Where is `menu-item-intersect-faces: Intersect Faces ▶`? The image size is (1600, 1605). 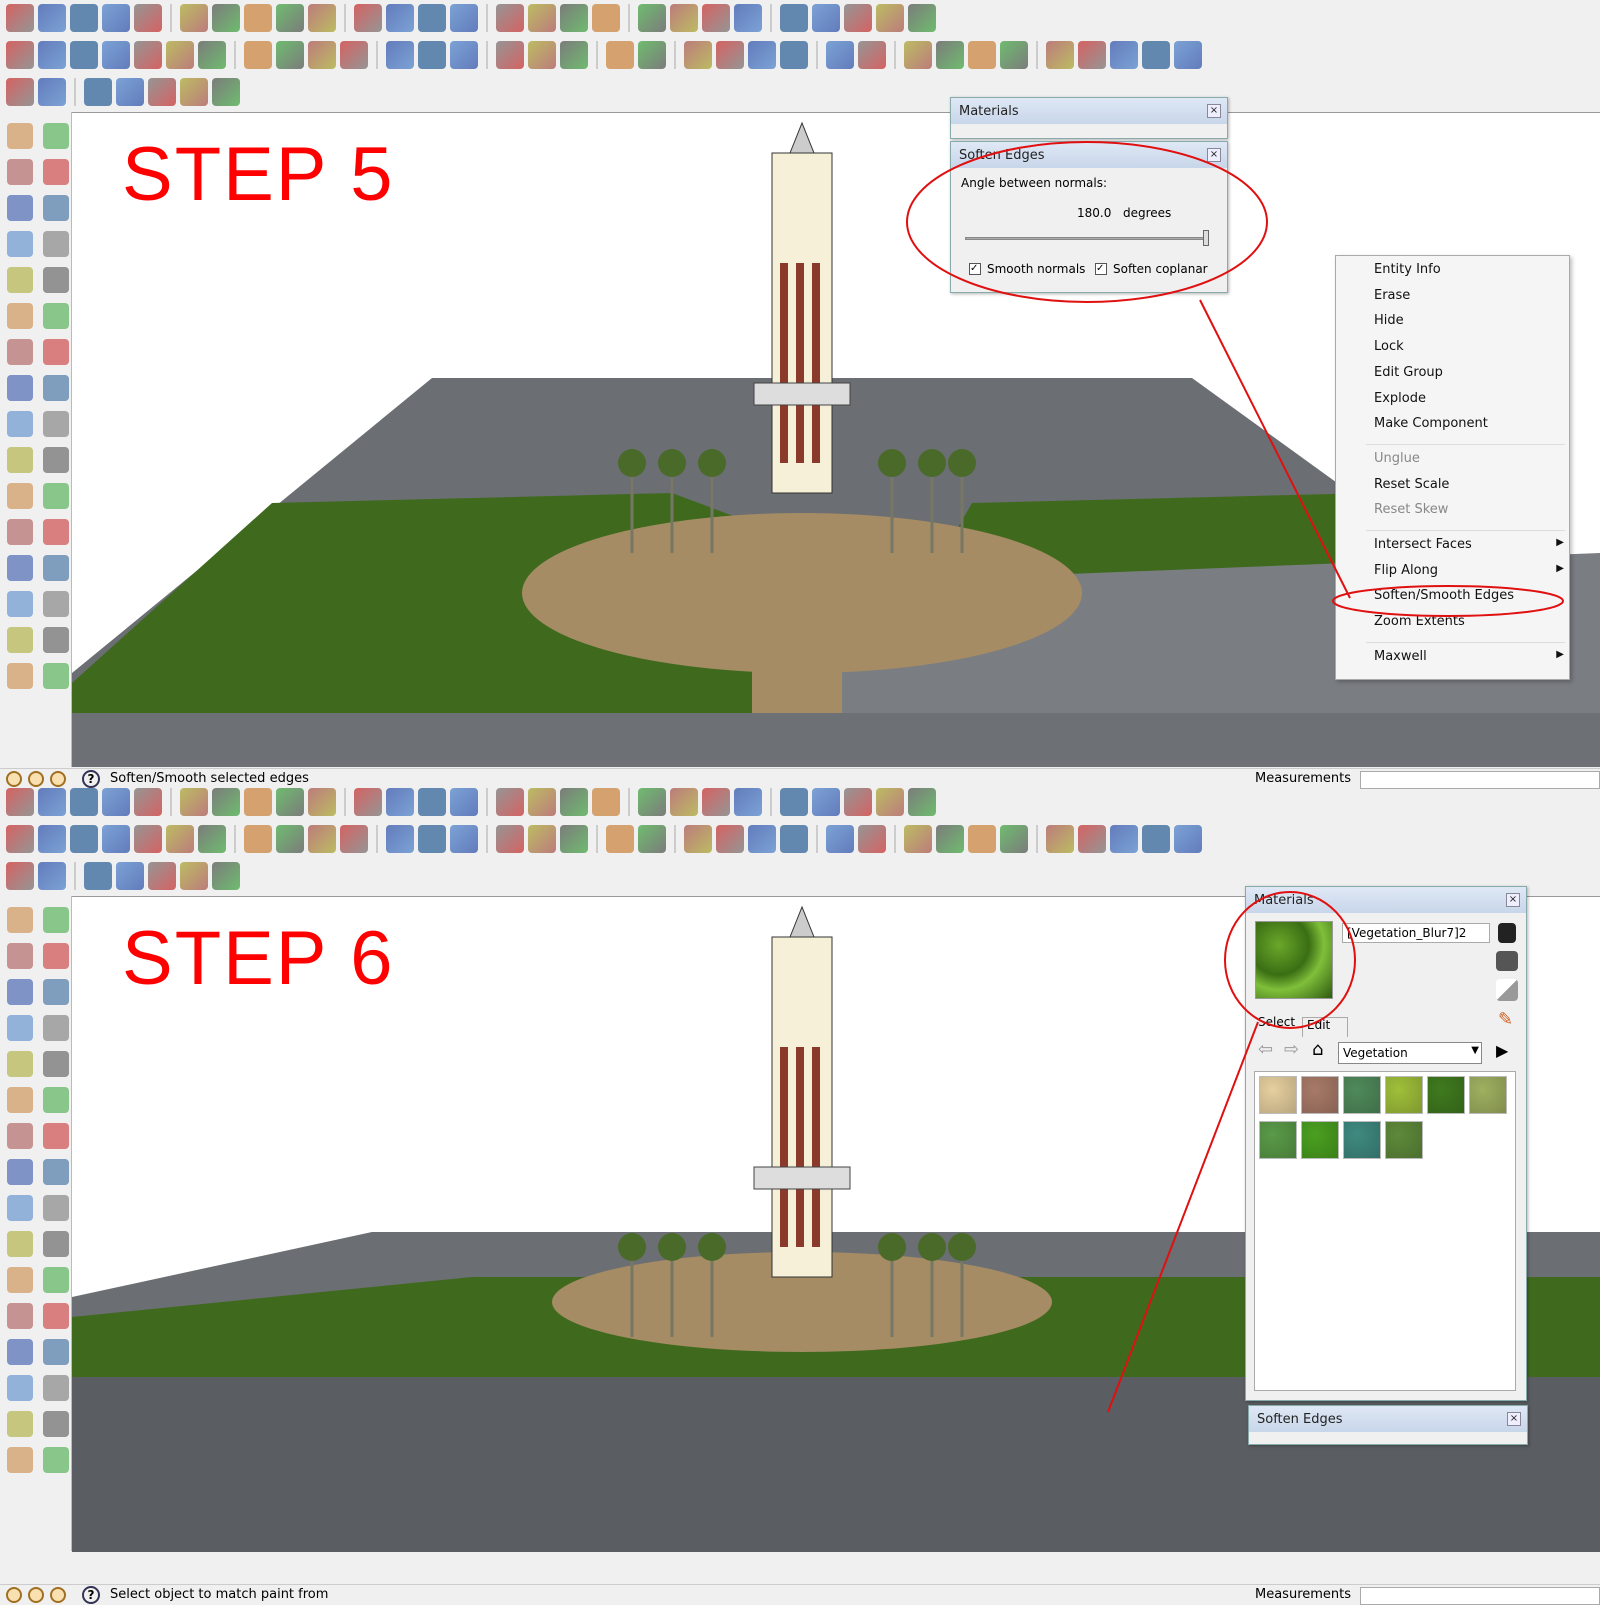
menu-item-intersect-faces: Intersect Faces ▶ is located at coordinates (1469, 544).